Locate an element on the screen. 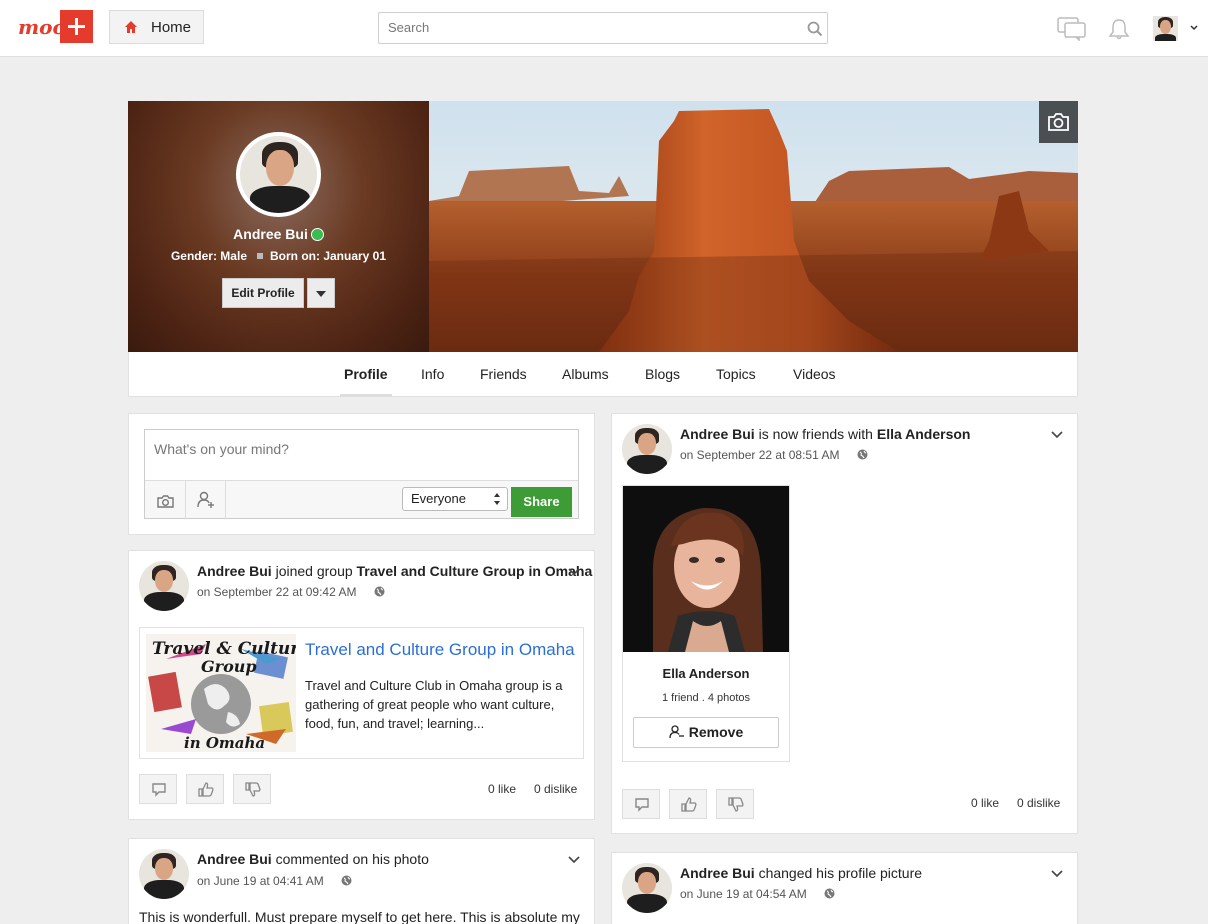 This screenshot has width=1208, height=924. share-button: Share is located at coordinates (541, 502).